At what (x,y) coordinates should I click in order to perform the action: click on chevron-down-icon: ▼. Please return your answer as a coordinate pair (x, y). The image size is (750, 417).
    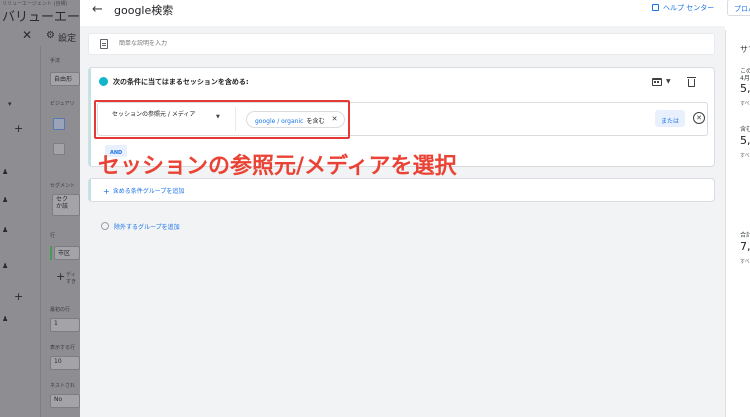
    Looking at the image, I should click on (668, 81).